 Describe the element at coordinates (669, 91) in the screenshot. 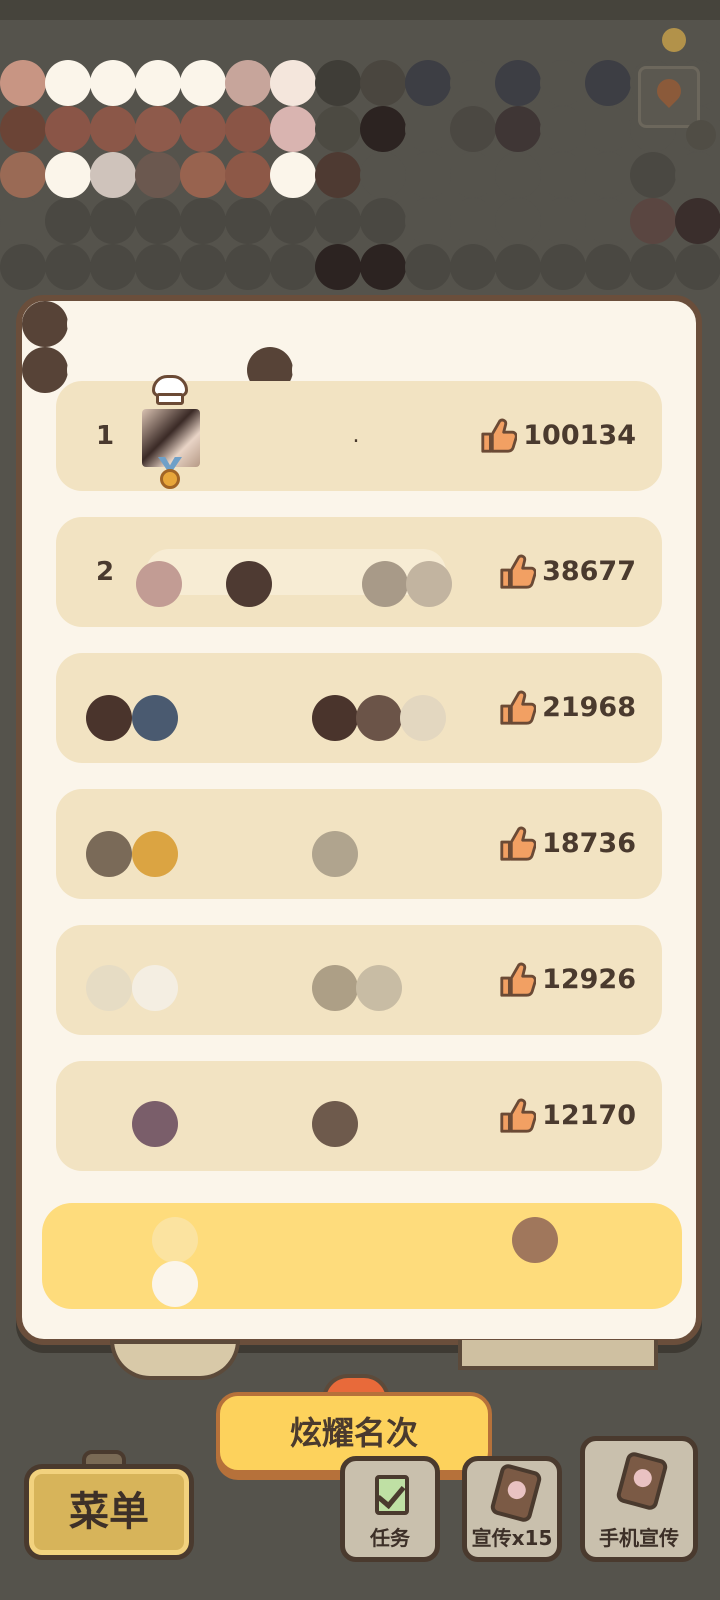

I see `map-pin-icon` at that location.